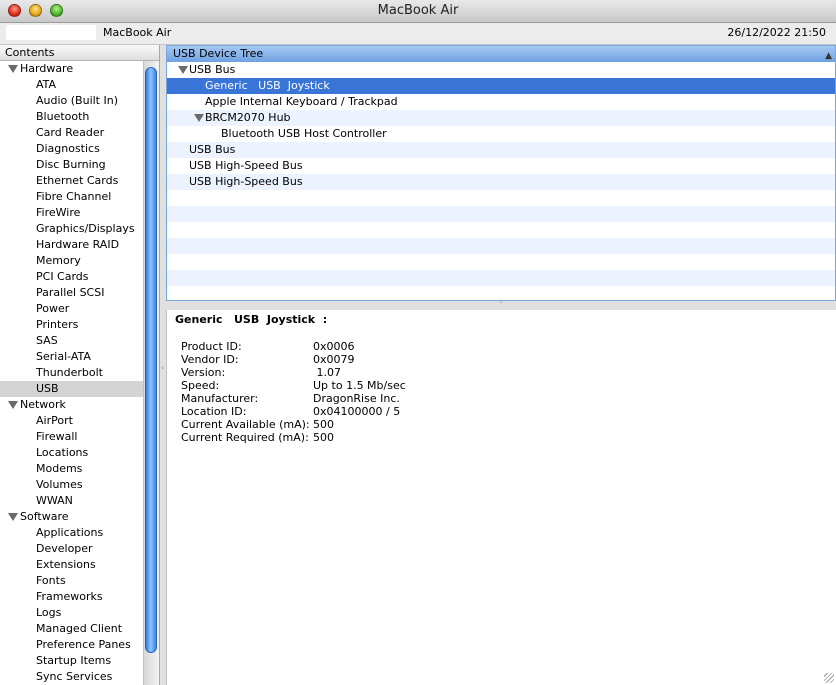  I want to click on sidebar-item-label: Logs, so click(49, 612).